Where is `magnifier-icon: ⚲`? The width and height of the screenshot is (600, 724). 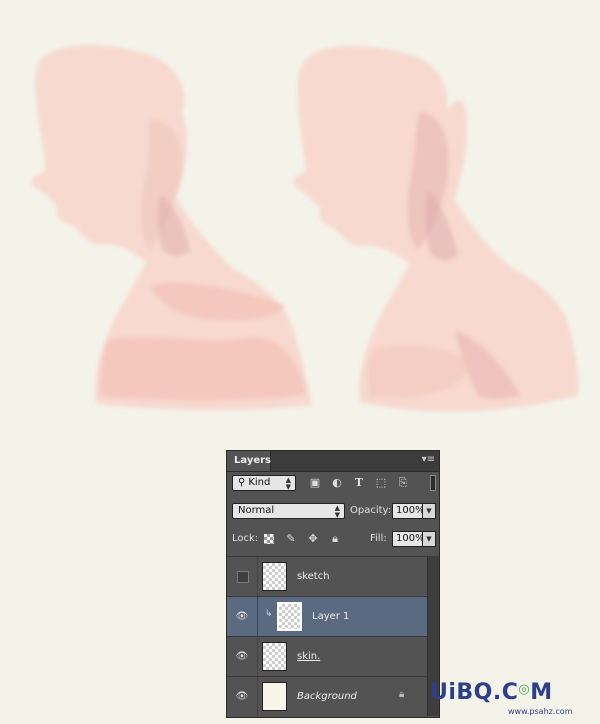 magnifier-icon: ⚲ is located at coordinates (242, 482).